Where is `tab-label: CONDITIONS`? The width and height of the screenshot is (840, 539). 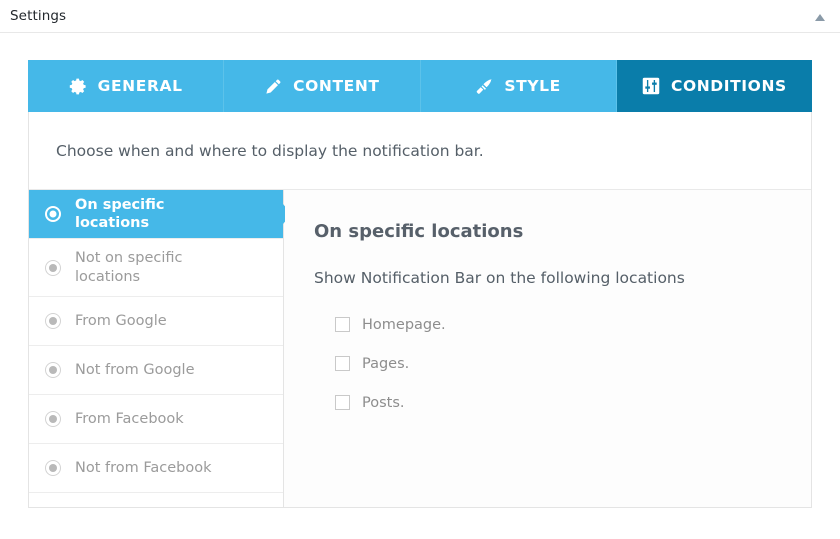 tab-label: CONDITIONS is located at coordinates (728, 86).